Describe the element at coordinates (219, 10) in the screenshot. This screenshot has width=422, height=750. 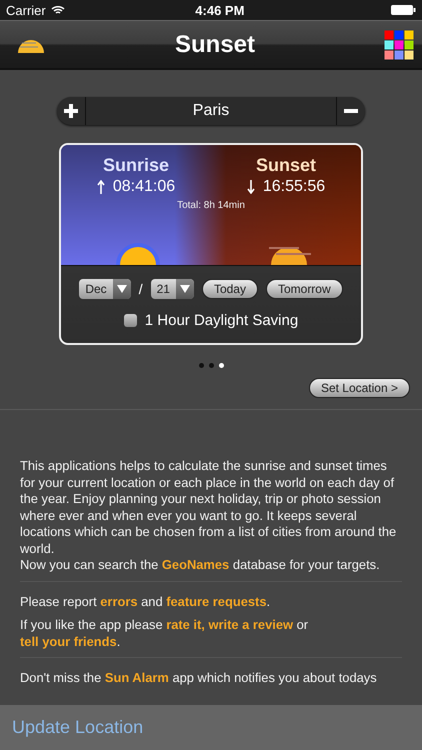
I see `status-time: 4:46 PM` at that location.